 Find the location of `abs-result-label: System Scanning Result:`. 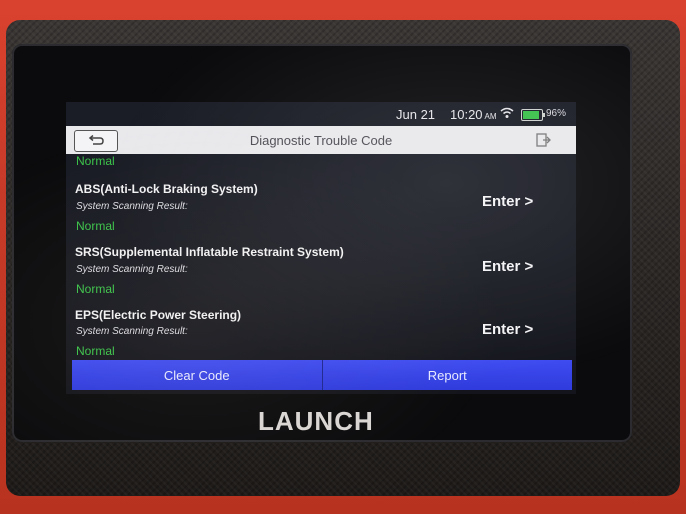

abs-result-label: System Scanning Result: is located at coordinates (132, 206).